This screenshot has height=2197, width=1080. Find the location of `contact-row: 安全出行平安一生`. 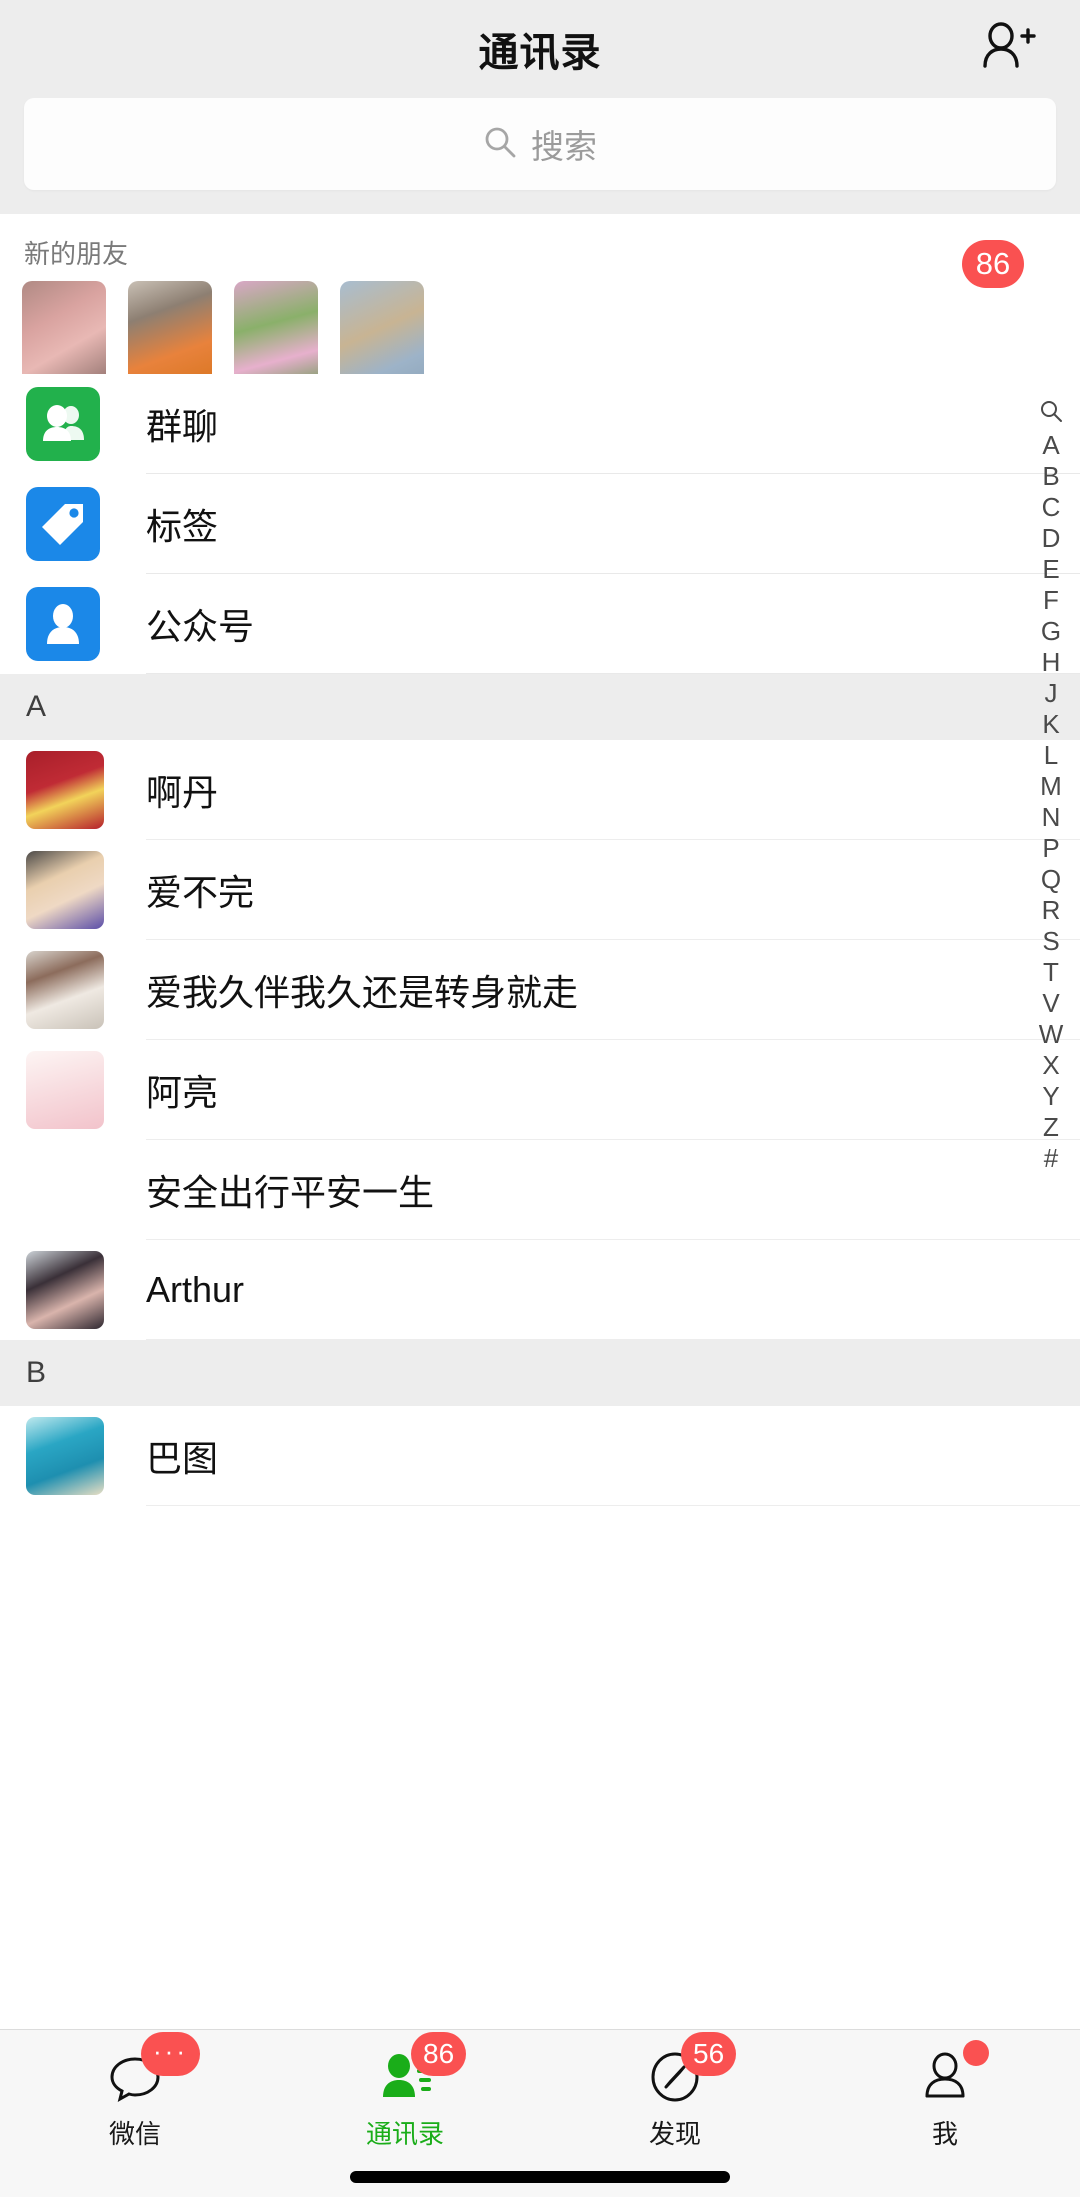

contact-row: 安全出行平安一生 is located at coordinates (540, 1190).